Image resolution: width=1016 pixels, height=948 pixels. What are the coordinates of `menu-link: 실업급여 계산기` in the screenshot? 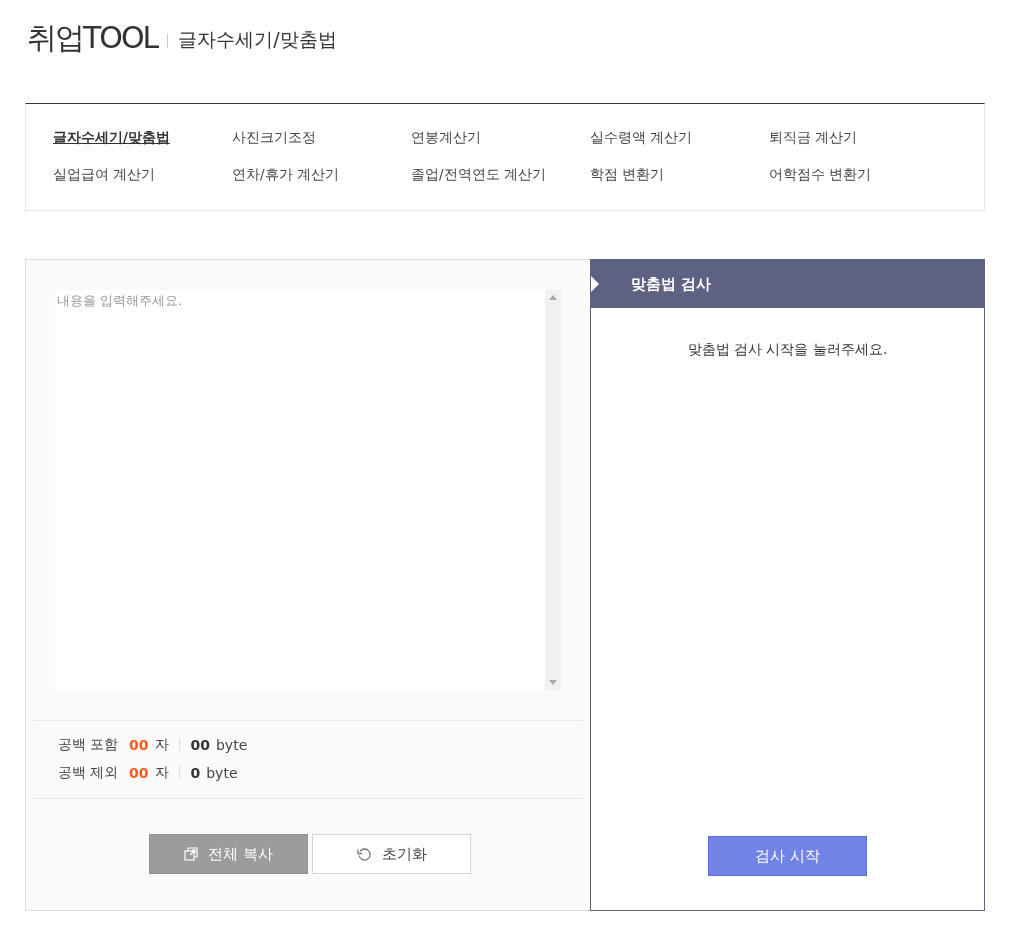 It's located at (142, 175).